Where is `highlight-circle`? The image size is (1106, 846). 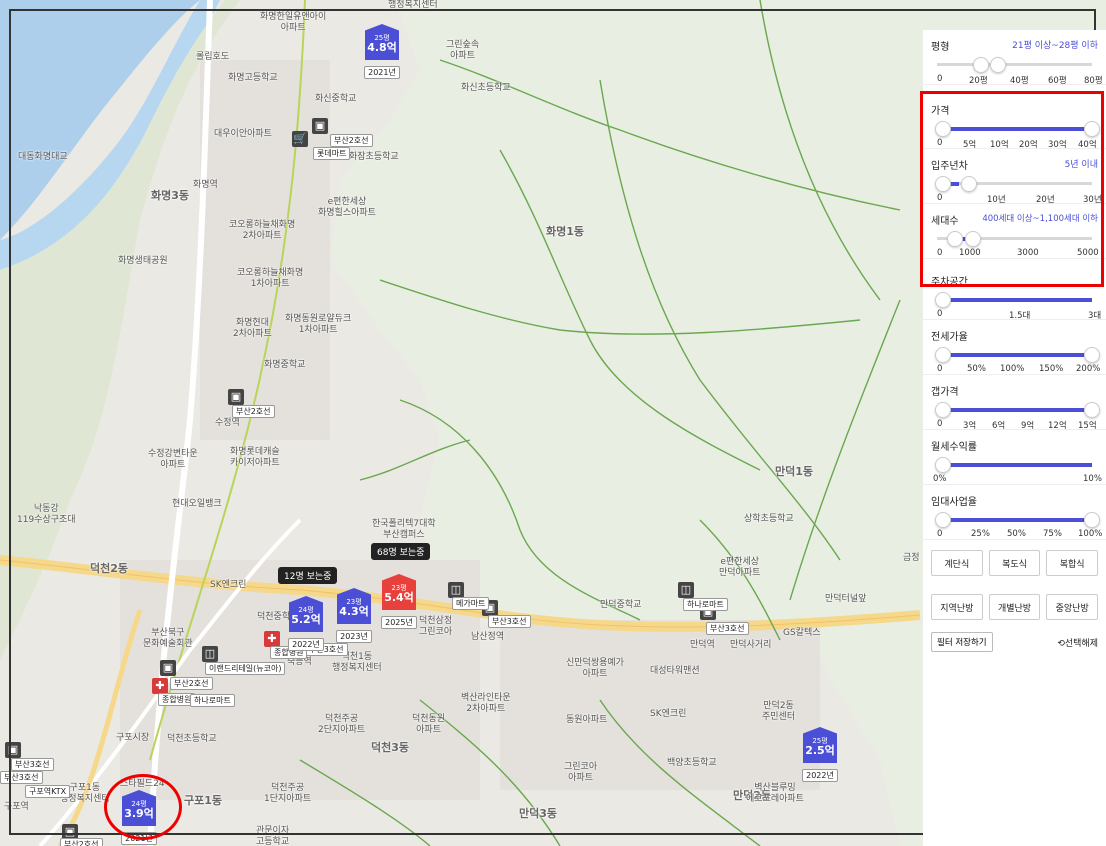
highlight-circle is located at coordinates (143, 807).